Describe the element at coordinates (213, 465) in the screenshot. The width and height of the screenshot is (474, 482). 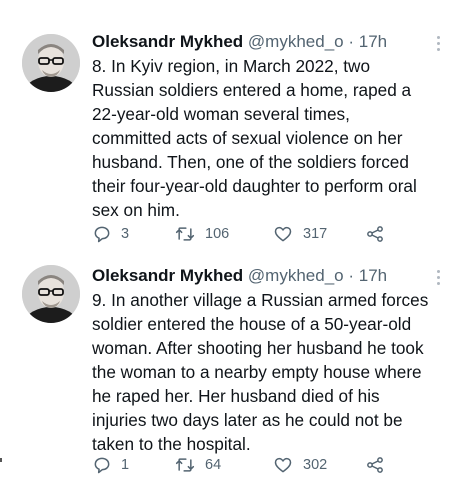
I see `retweet-count: 64` at that location.